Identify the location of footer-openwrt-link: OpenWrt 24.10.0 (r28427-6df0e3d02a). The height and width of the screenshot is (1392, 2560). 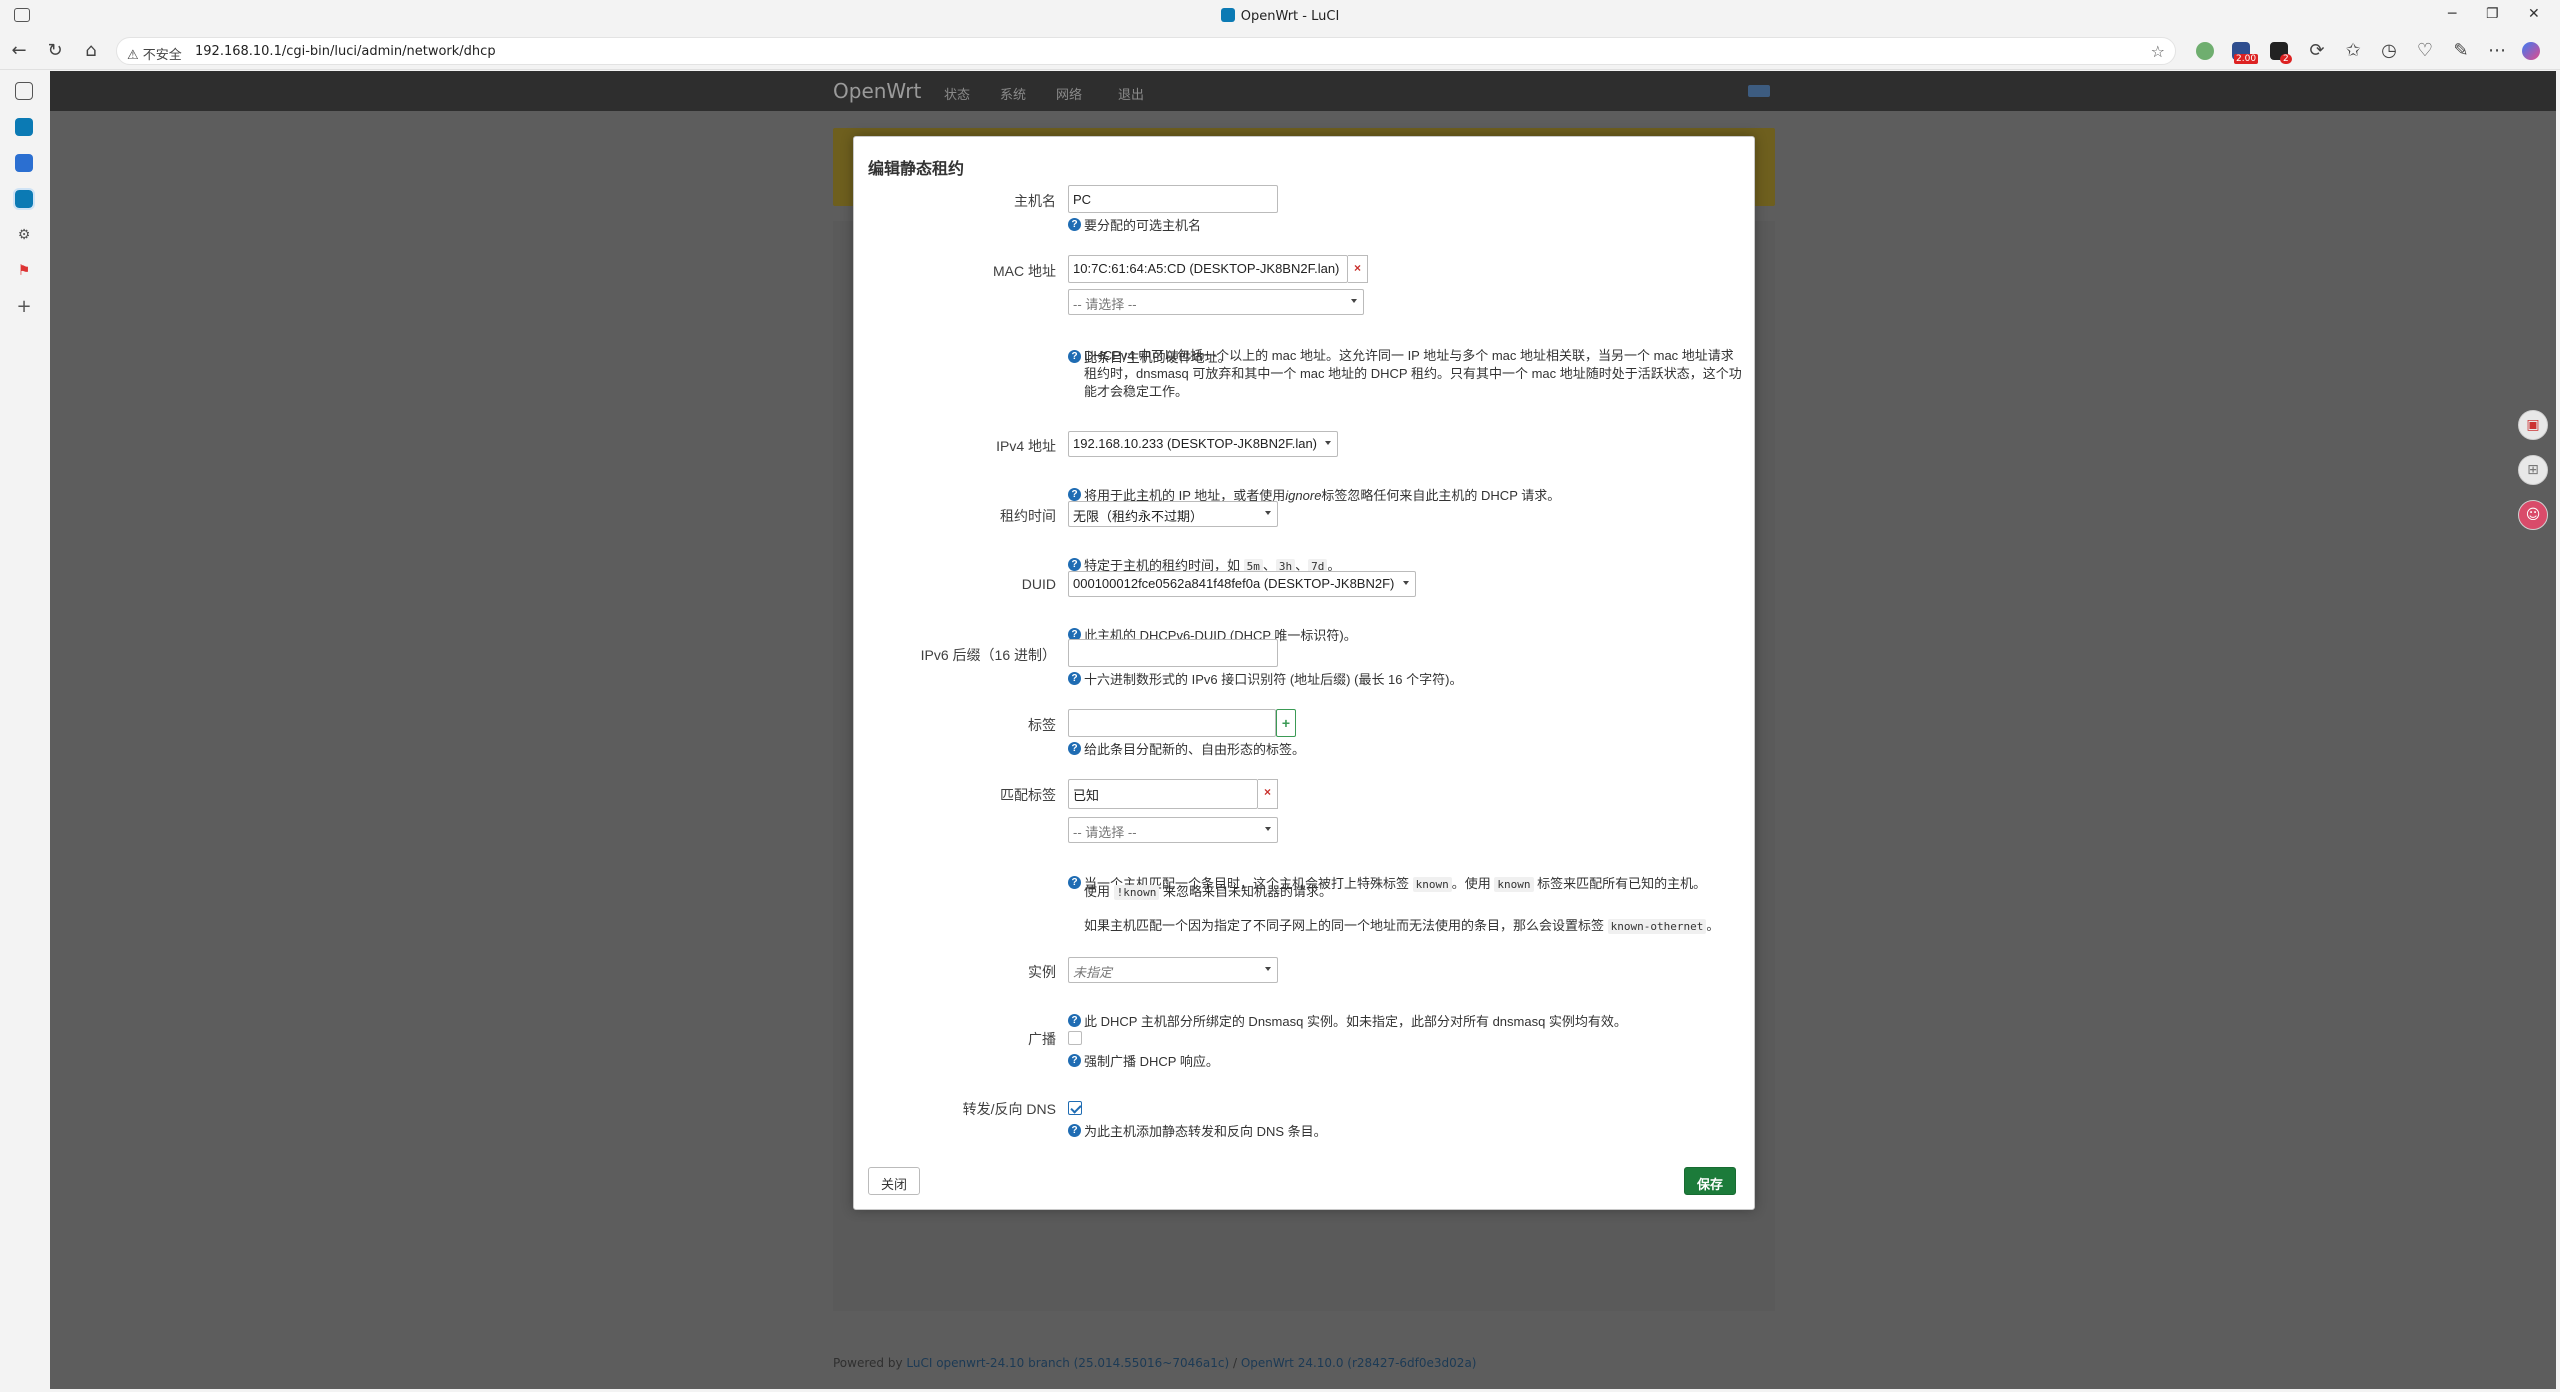
(1359, 1363).